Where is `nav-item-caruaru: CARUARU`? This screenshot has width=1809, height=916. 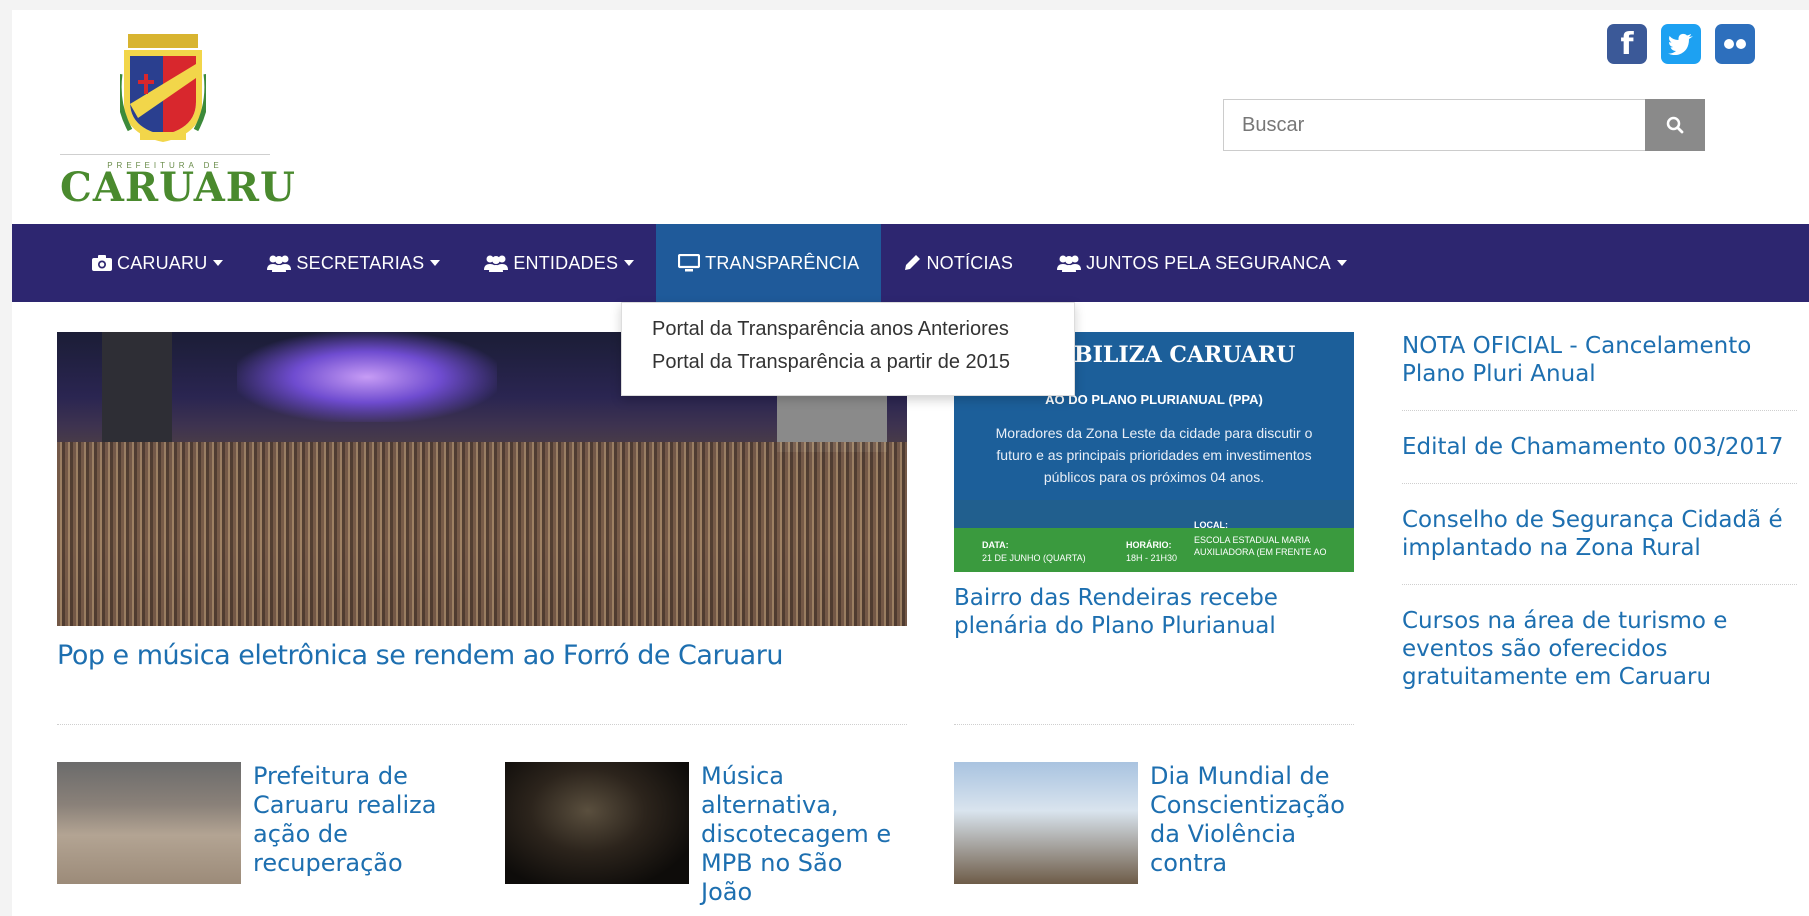 nav-item-caruaru: CARUARU is located at coordinates (157, 263).